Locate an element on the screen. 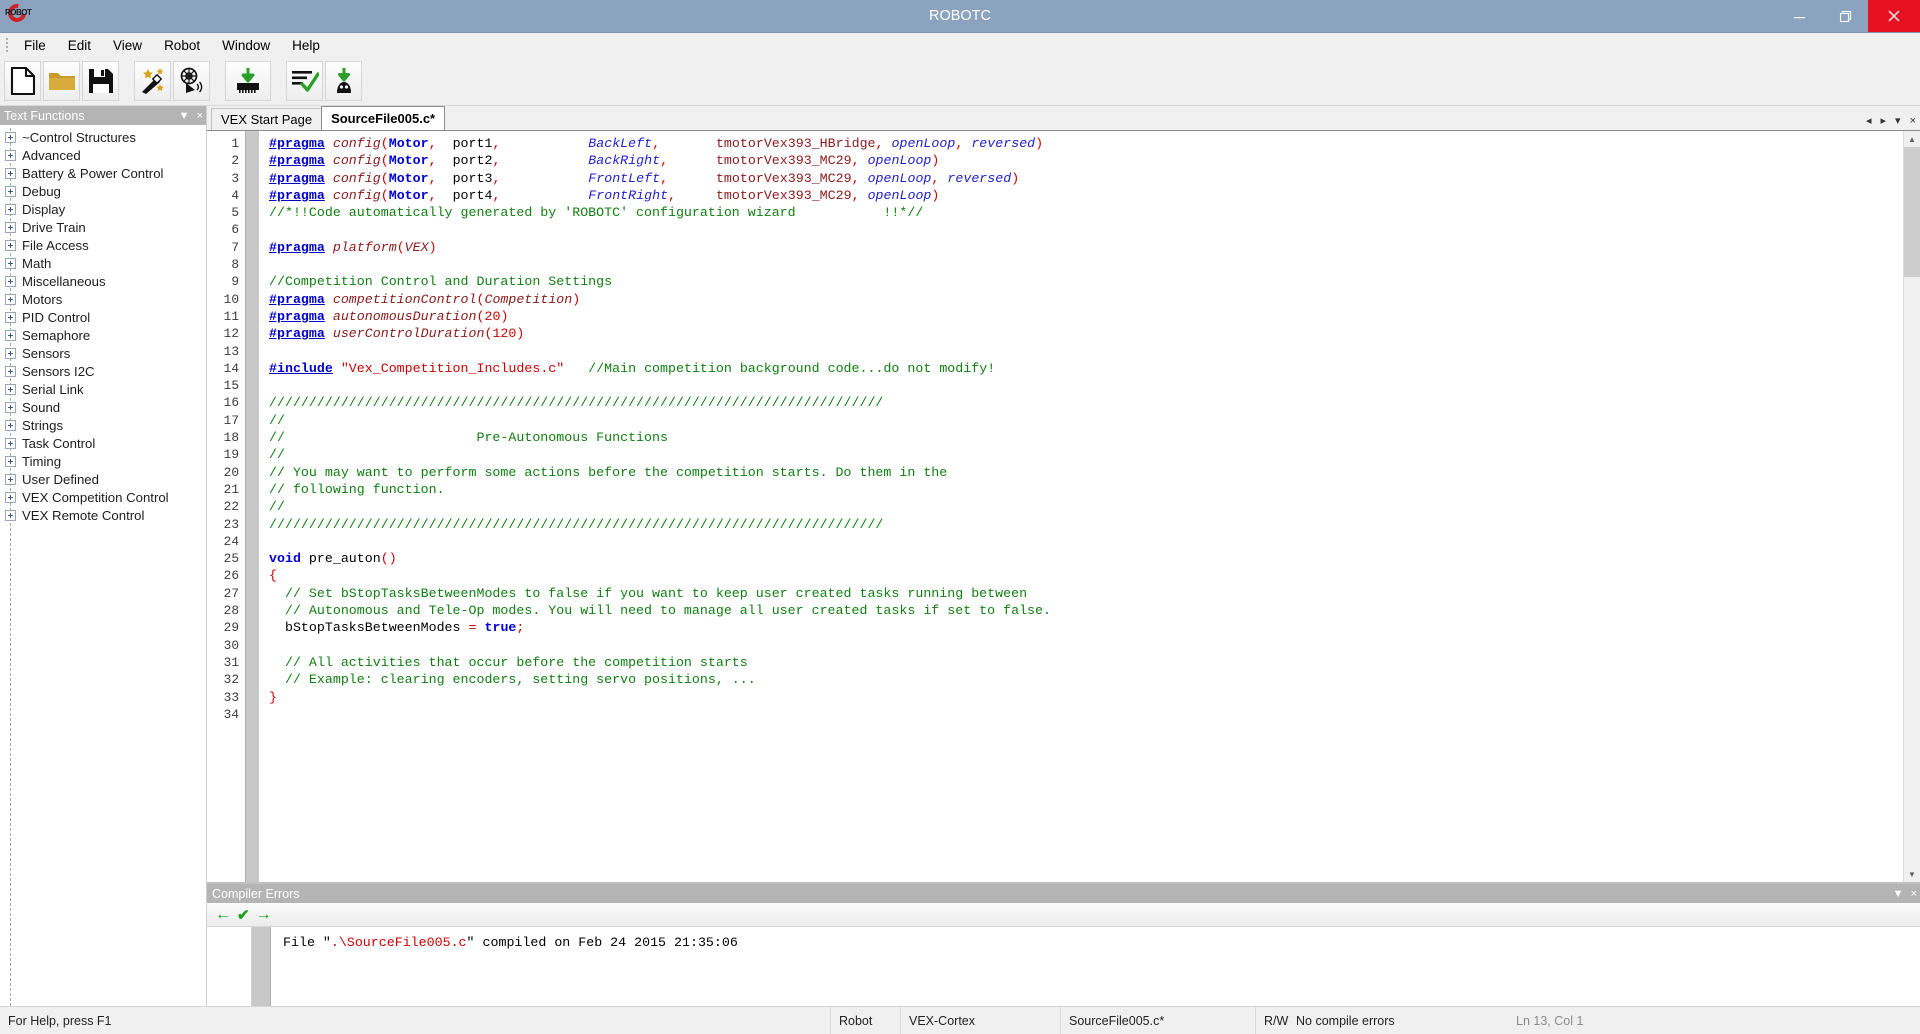 This screenshot has width=1920, height=1034. menu-grip-handle is located at coordinates (6, 45).